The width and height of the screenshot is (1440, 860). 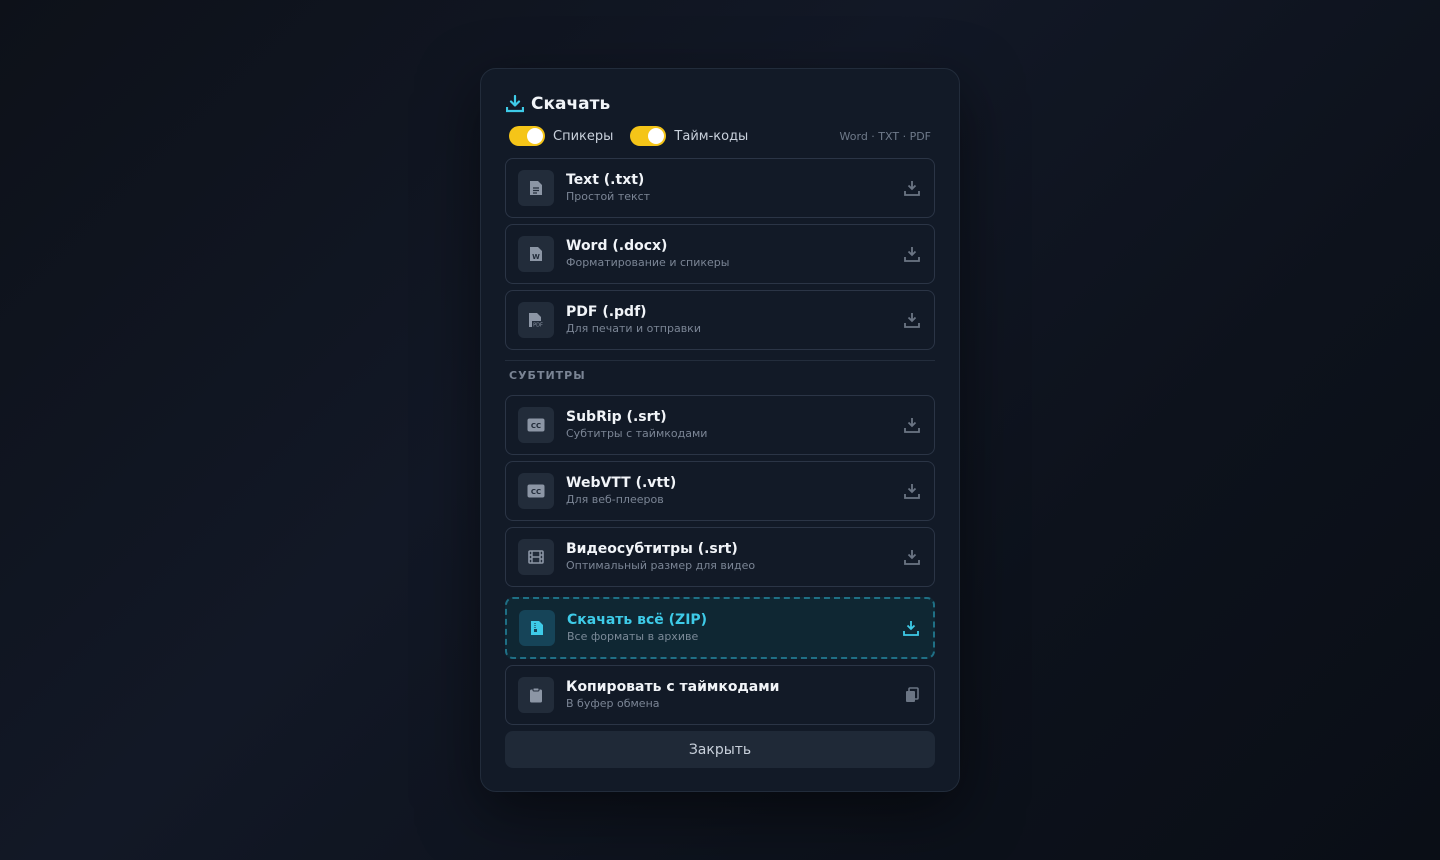 I want to click on speakers-toggle: Спикеры, so click(x=561, y=136).